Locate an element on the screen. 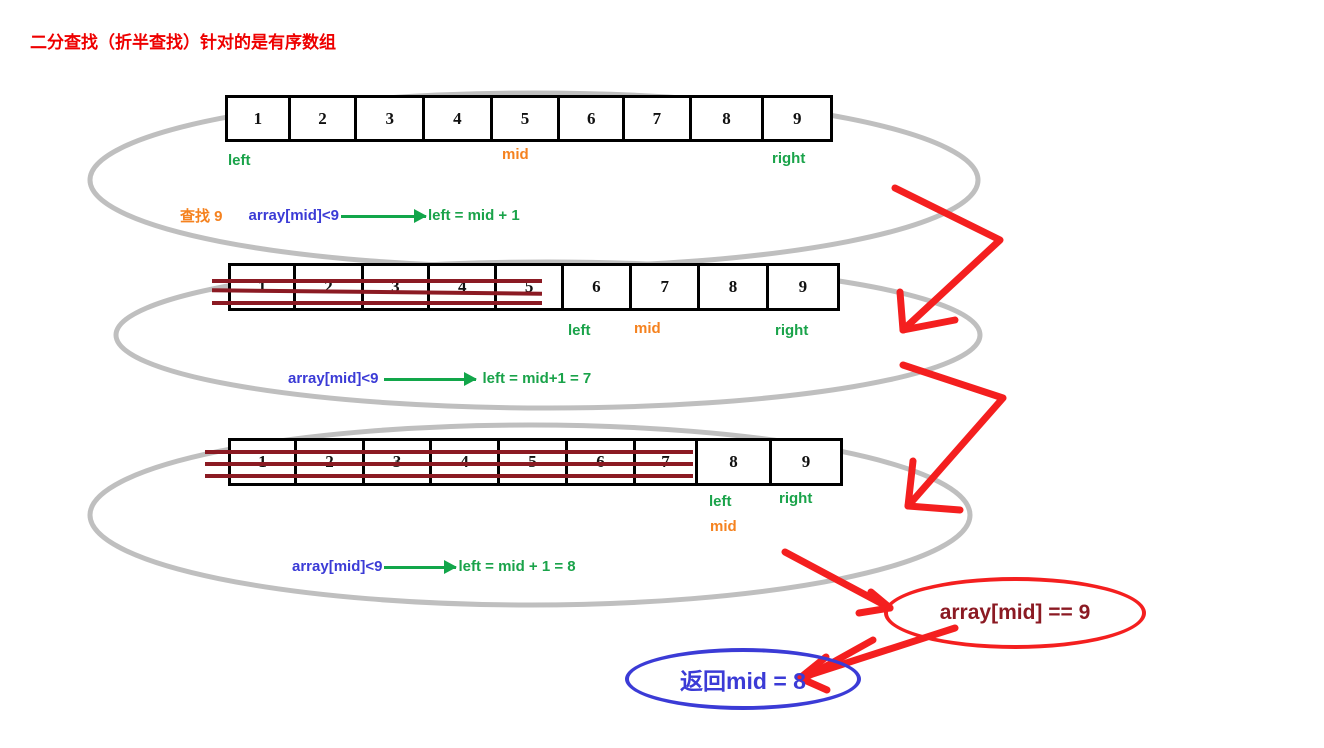 The height and width of the screenshot is (748, 1324). formula-line: 查找 9 array[mid]<9 left = mid + 1 is located at coordinates (350, 215).